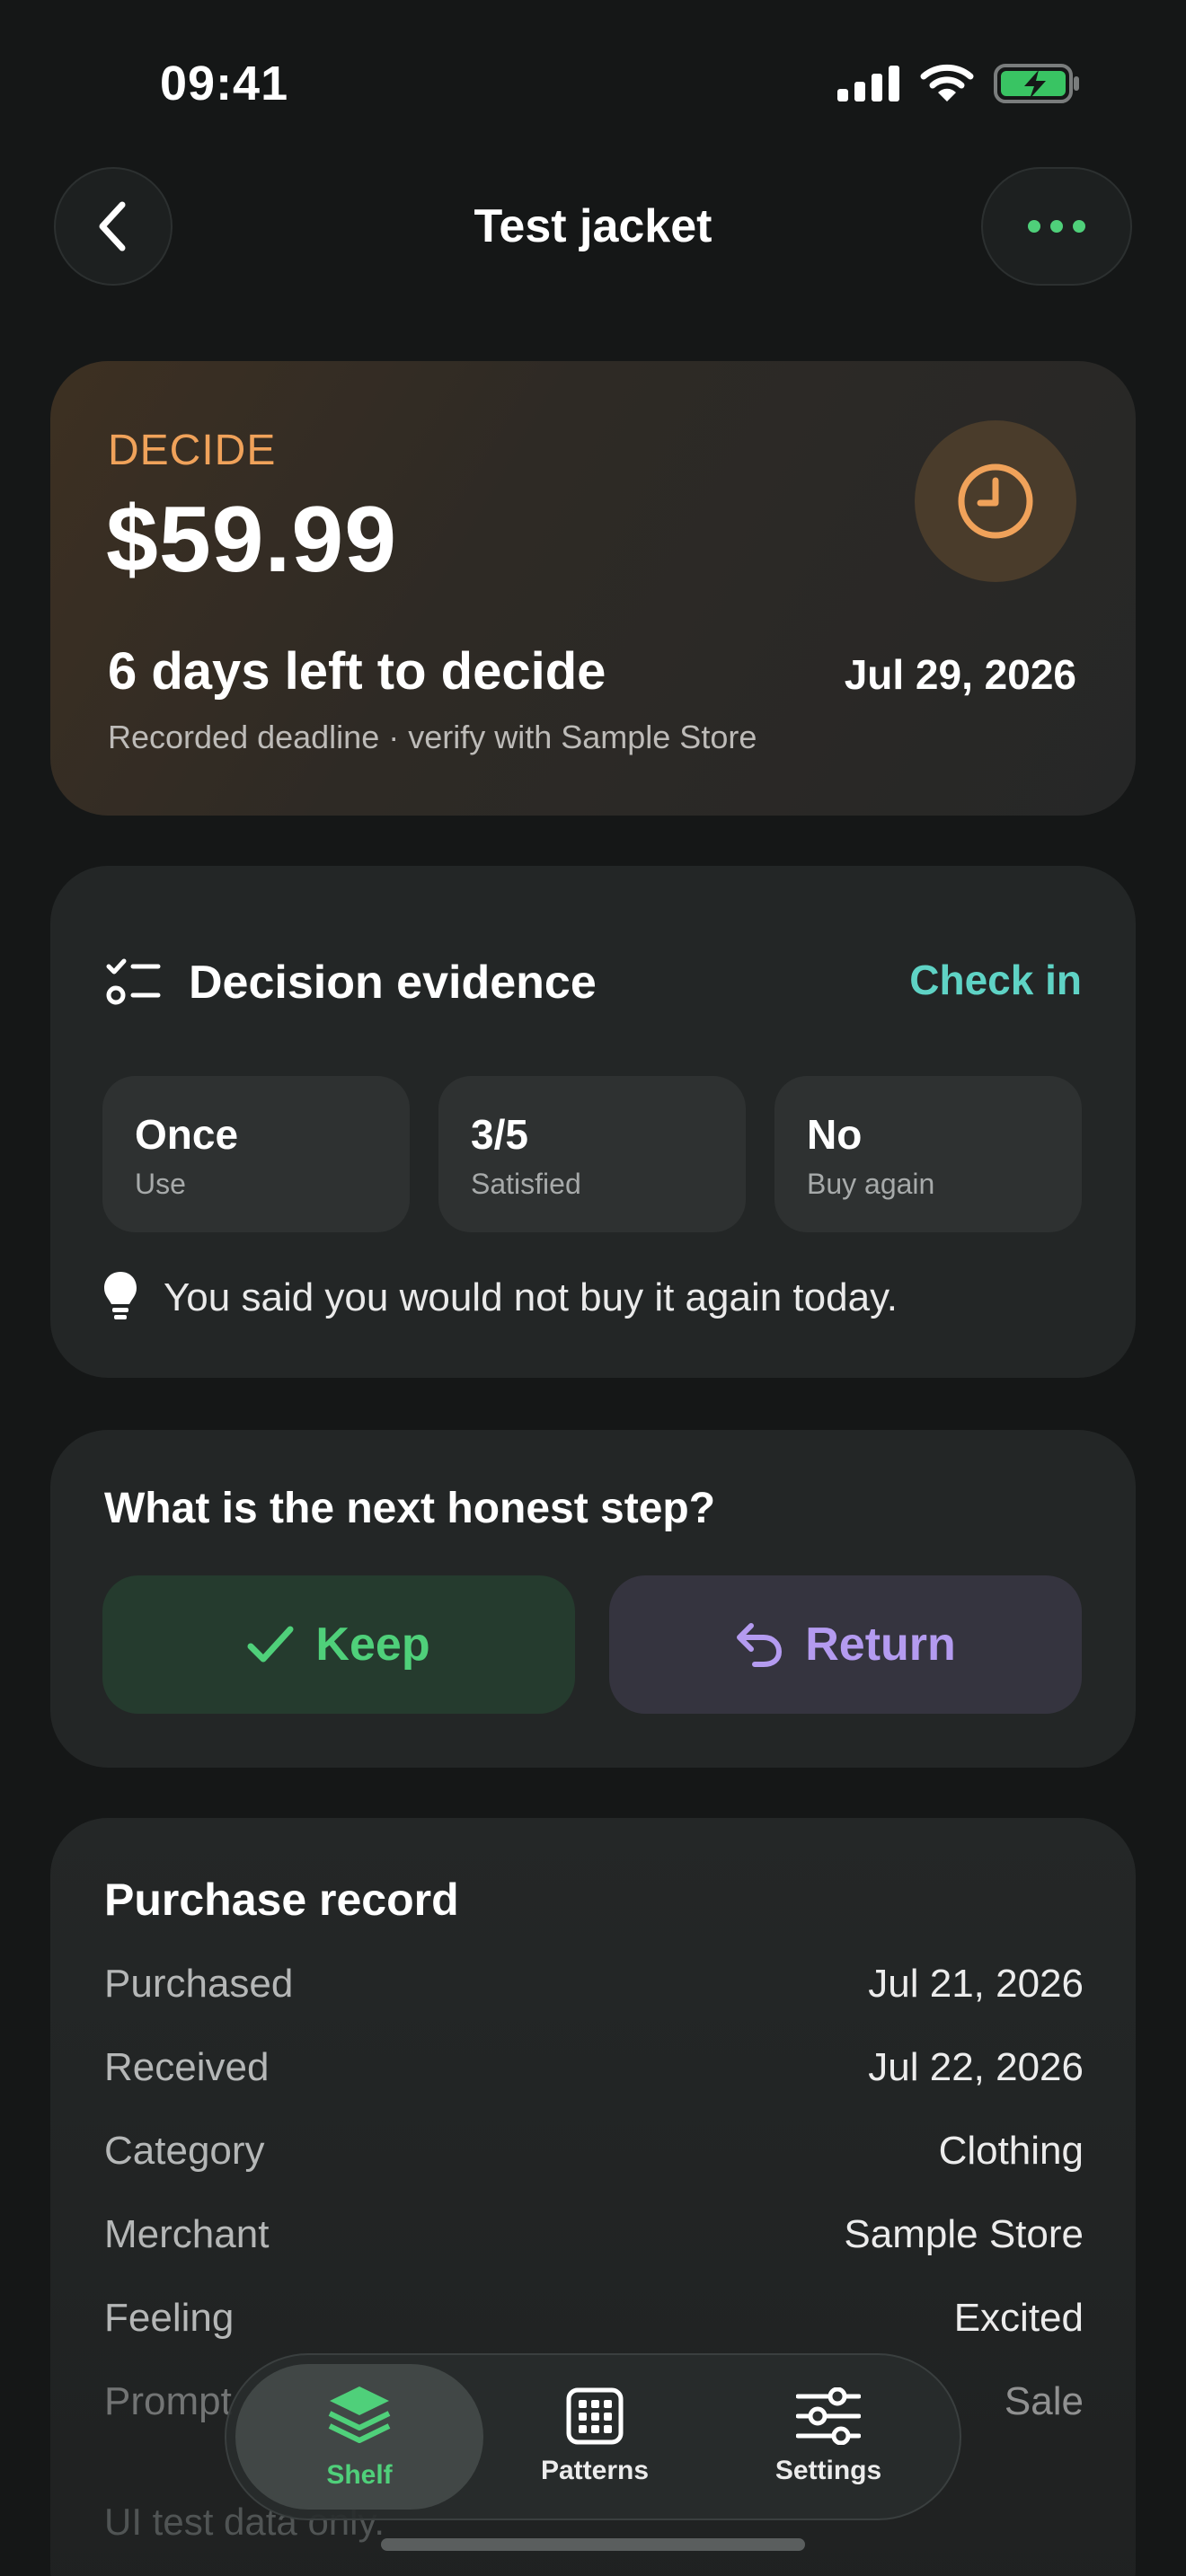 The height and width of the screenshot is (2576, 1186). I want to click on sliders-icon, so click(828, 2416).